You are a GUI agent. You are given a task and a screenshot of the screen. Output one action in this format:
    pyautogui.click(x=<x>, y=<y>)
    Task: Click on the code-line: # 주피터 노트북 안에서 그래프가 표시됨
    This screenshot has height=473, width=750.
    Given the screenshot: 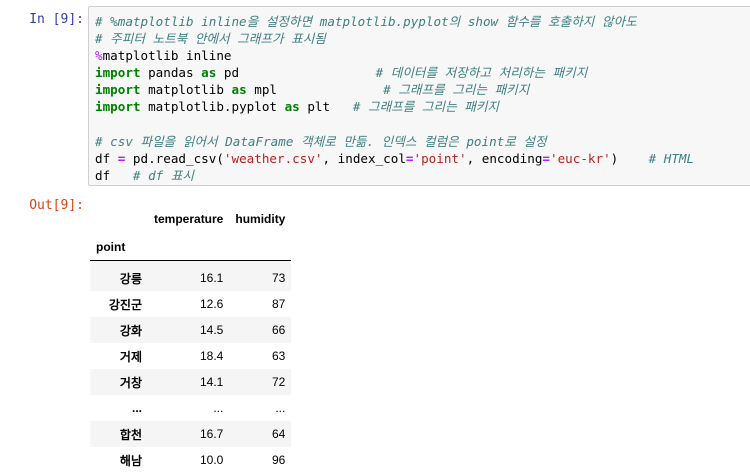 What is the action you would take?
    pyautogui.click(x=210, y=38)
    